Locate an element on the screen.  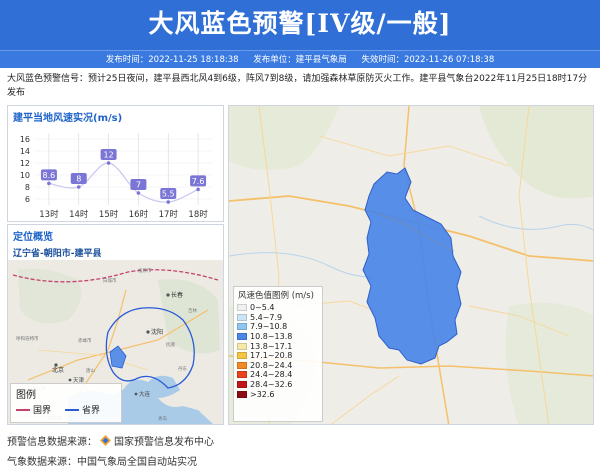
province-border-swatch is located at coordinates (72, 409).